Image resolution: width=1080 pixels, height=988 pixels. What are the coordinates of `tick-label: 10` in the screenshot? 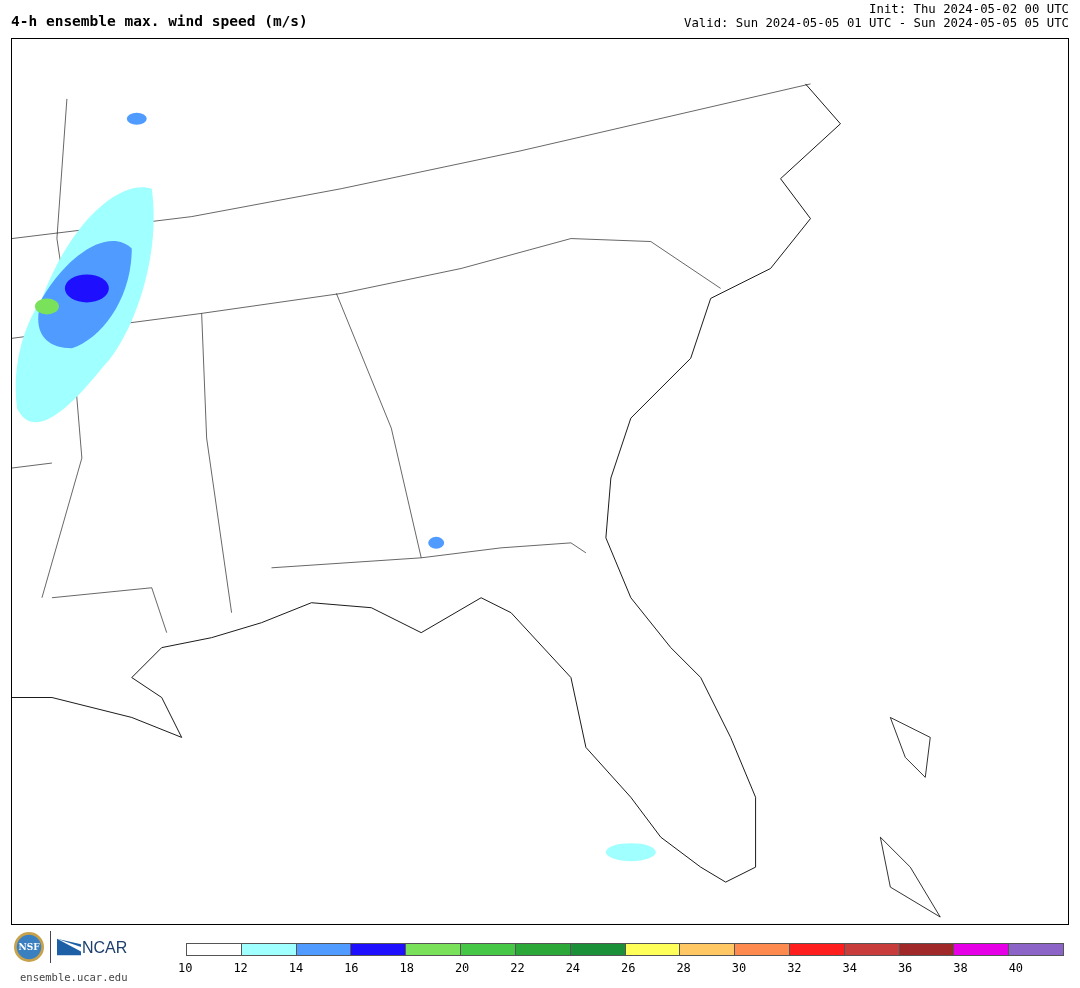 It's located at (185, 968).